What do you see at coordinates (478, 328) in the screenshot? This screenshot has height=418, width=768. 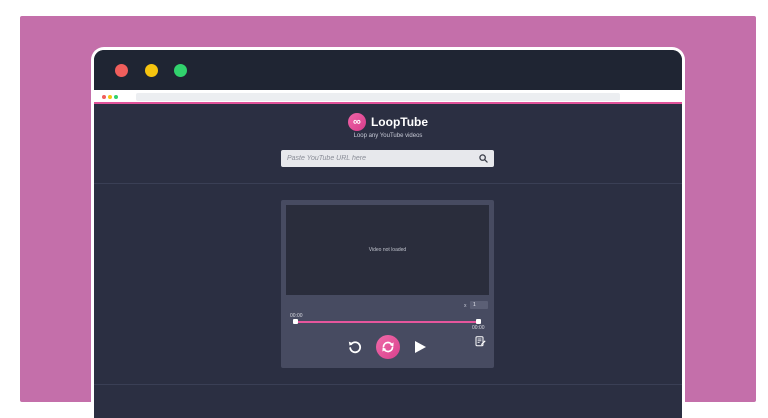 I see `loop-end-time: 00:00` at bounding box center [478, 328].